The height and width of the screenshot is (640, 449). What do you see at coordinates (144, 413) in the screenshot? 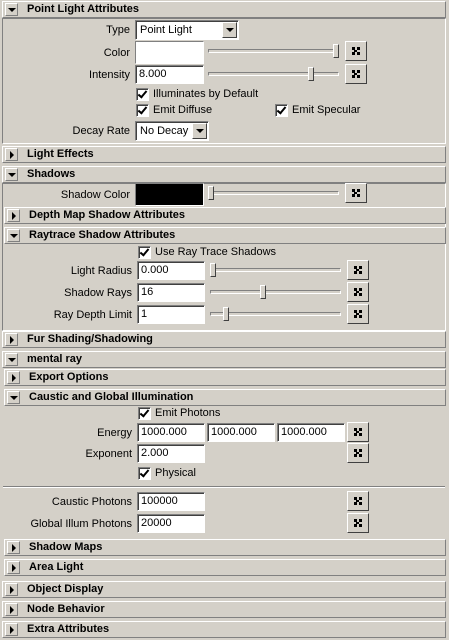
I see `emit-photons-checkbox` at bounding box center [144, 413].